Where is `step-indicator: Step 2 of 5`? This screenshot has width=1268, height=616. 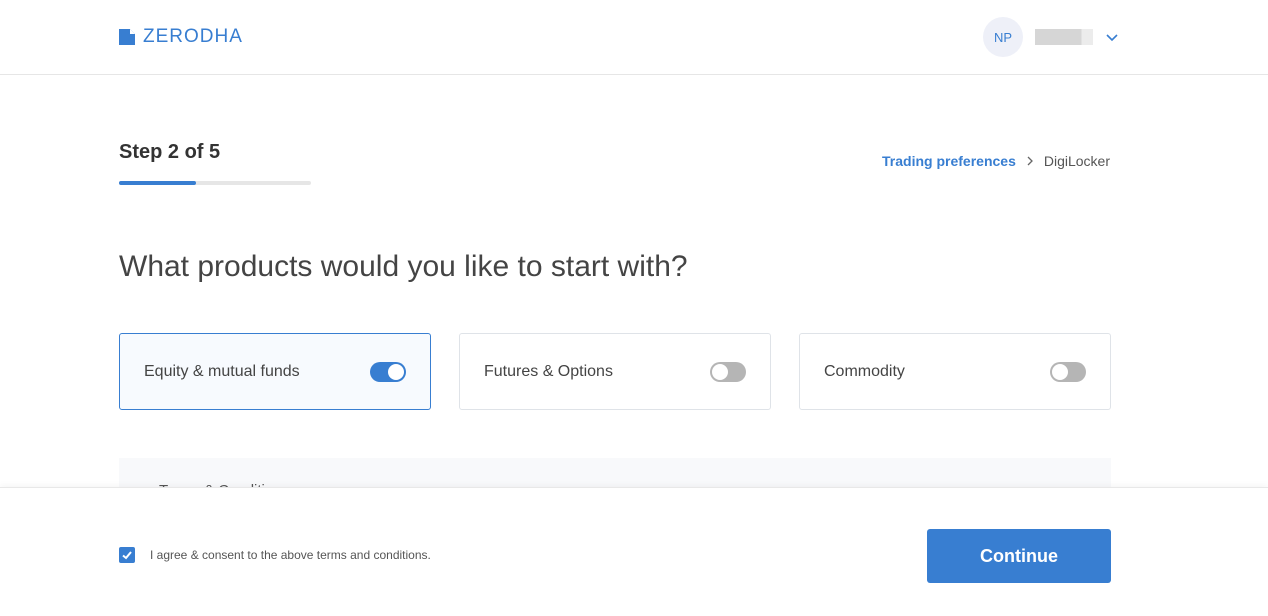 step-indicator: Step 2 of 5 is located at coordinates (170, 152).